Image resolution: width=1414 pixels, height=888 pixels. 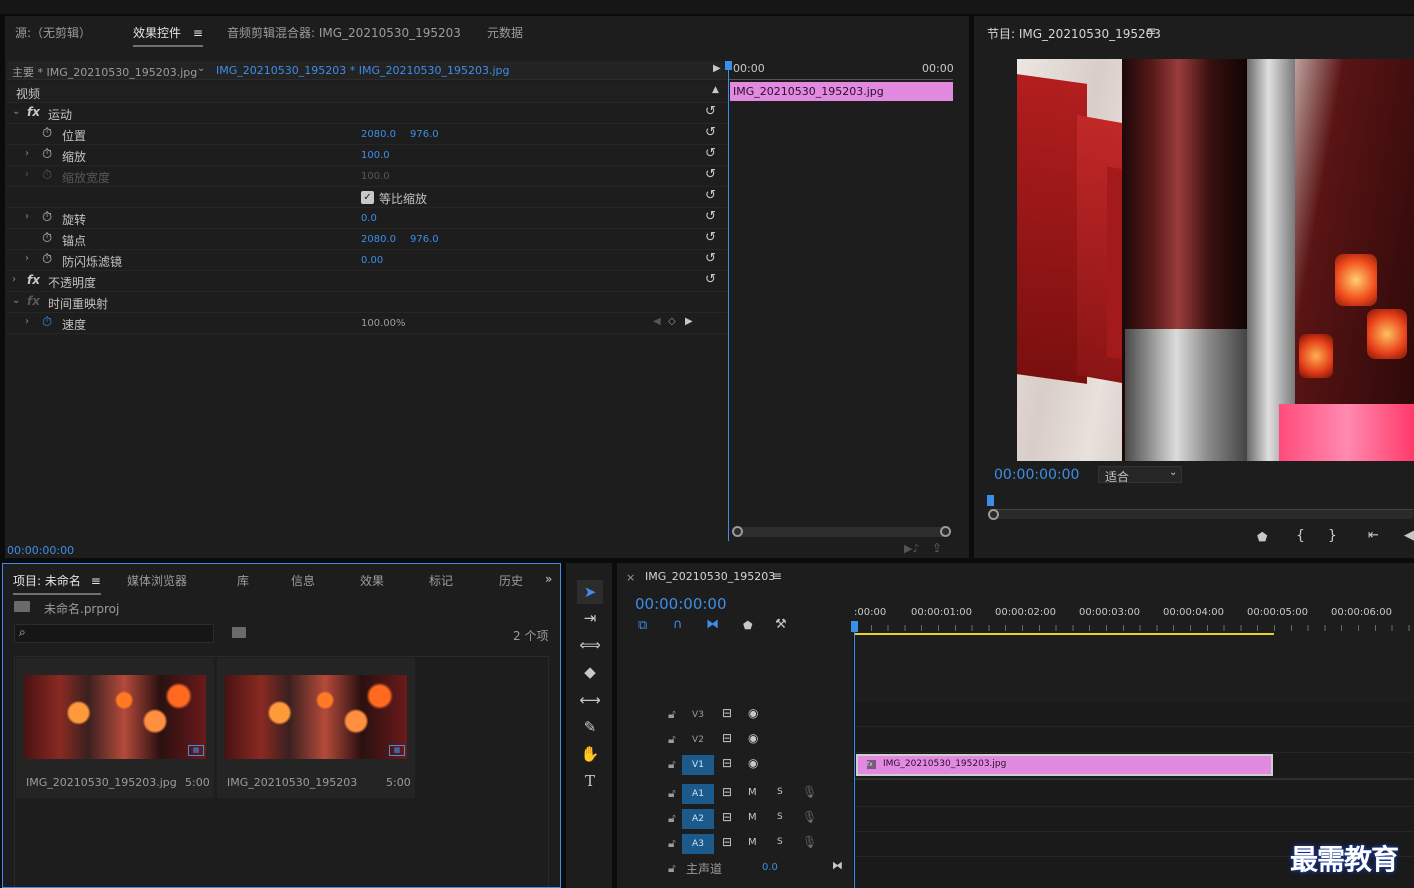 What do you see at coordinates (367, 281) in the screenshot?
I see `fx-opacity-row: › fx 不透明度 ↺` at bounding box center [367, 281].